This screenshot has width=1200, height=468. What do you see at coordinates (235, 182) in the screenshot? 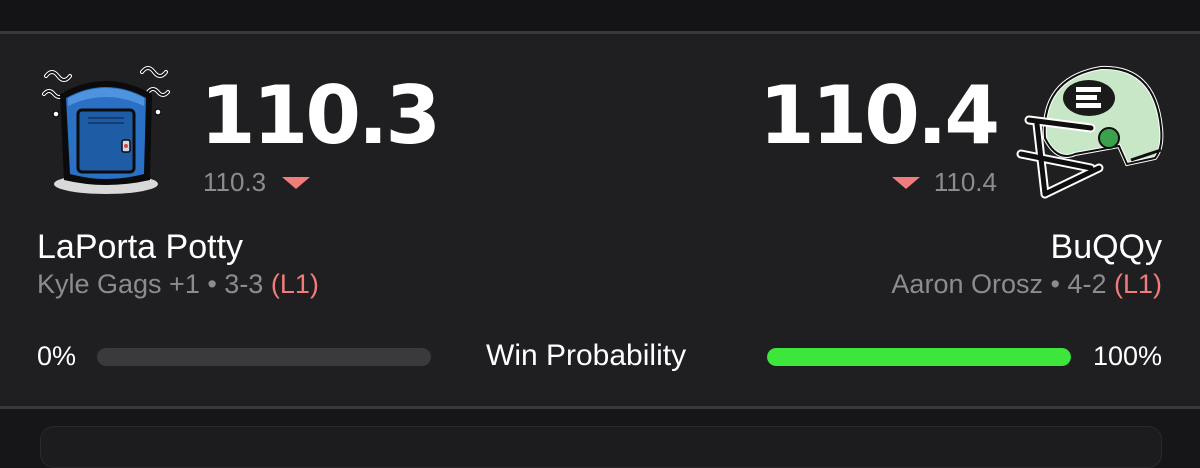
I see `home-projected-value: 110.3` at bounding box center [235, 182].